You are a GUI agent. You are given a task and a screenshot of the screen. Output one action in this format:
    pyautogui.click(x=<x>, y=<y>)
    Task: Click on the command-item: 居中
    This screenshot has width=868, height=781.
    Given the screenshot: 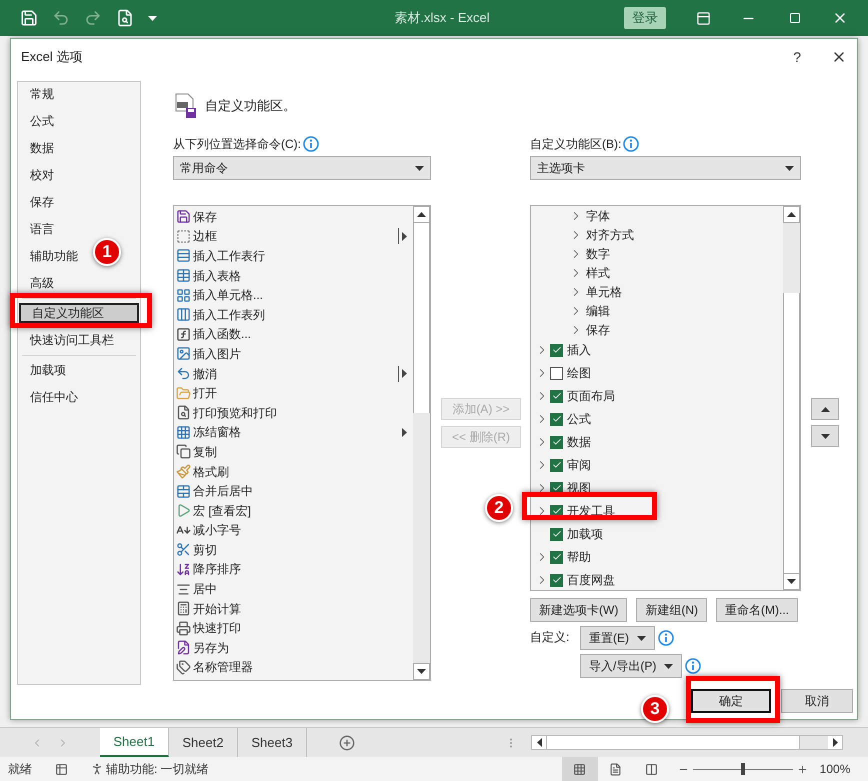 What is the action you would take?
    pyautogui.click(x=293, y=589)
    